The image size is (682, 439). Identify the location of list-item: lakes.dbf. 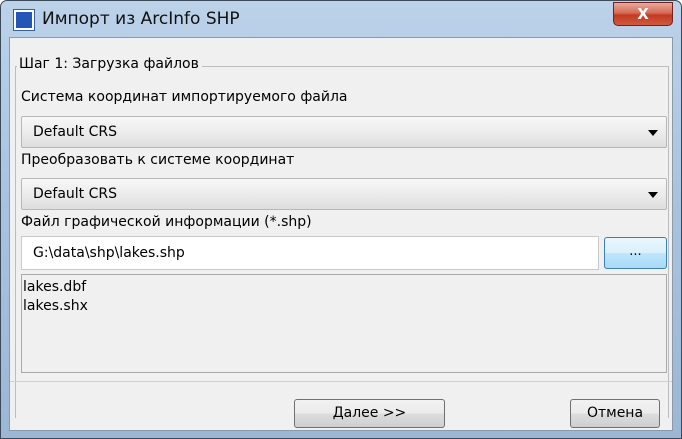
(344, 287).